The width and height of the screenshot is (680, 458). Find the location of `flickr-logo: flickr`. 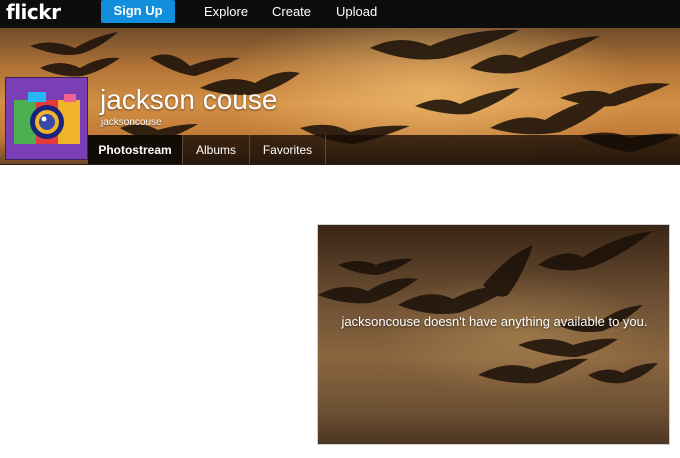

flickr-logo: flickr is located at coordinates (33, 12).